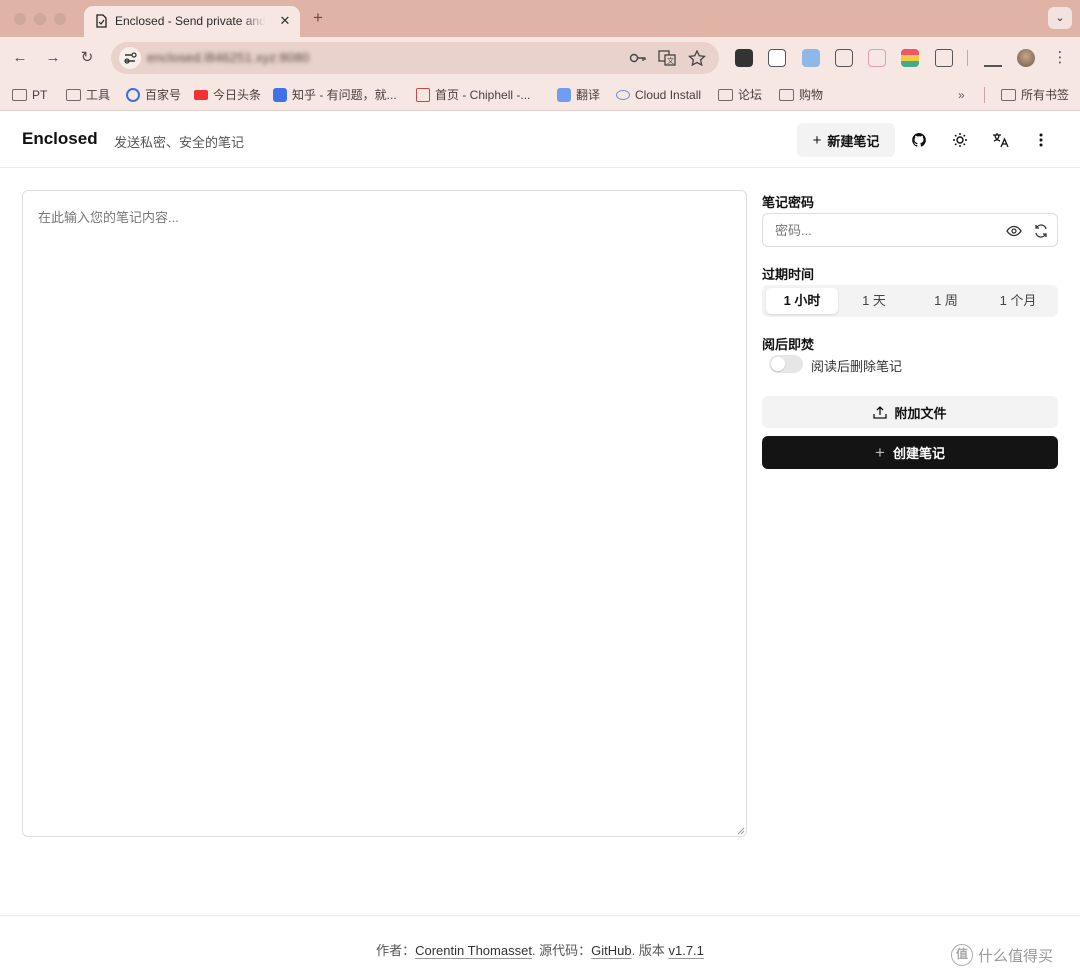 The width and height of the screenshot is (1080, 979). I want to click on bookmark-pt: PT, so click(29, 95).